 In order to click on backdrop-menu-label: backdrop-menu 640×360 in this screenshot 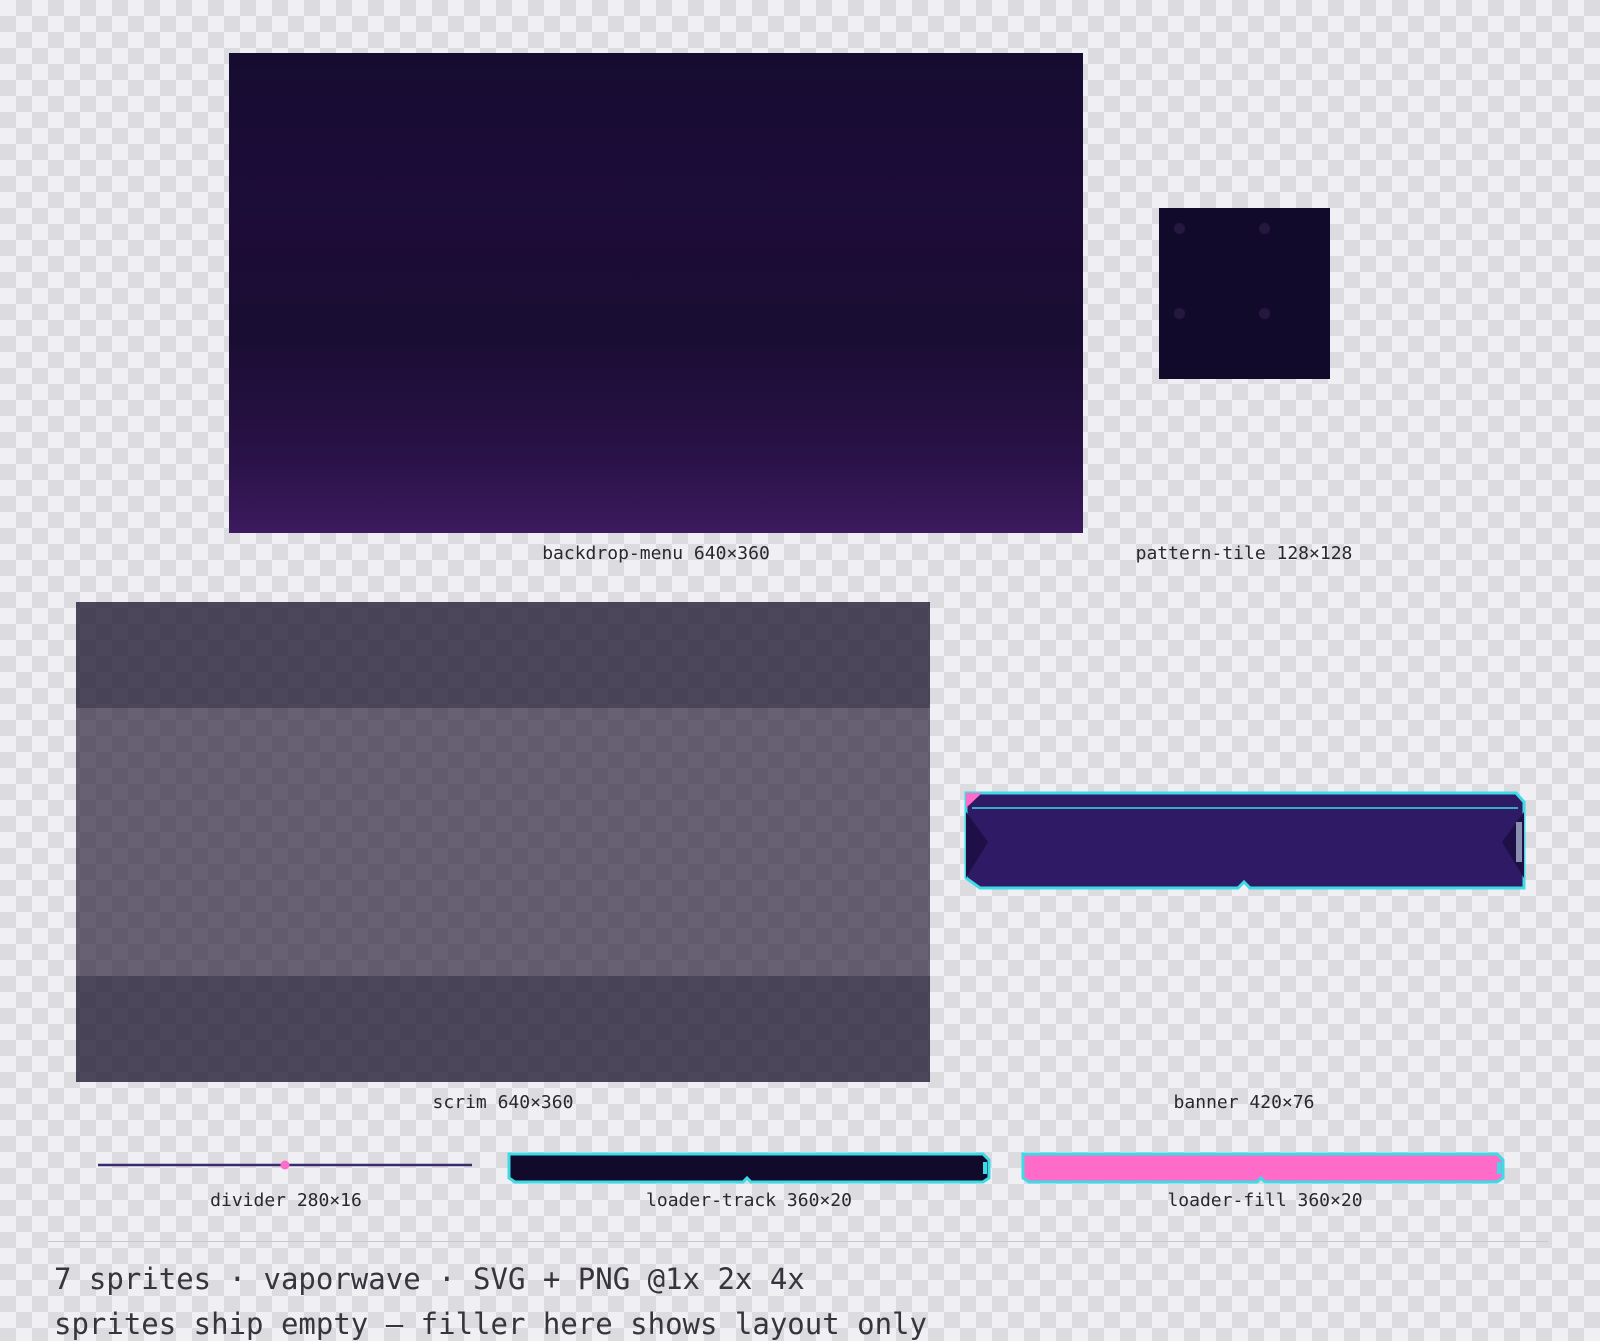, I will do `click(656, 553)`.